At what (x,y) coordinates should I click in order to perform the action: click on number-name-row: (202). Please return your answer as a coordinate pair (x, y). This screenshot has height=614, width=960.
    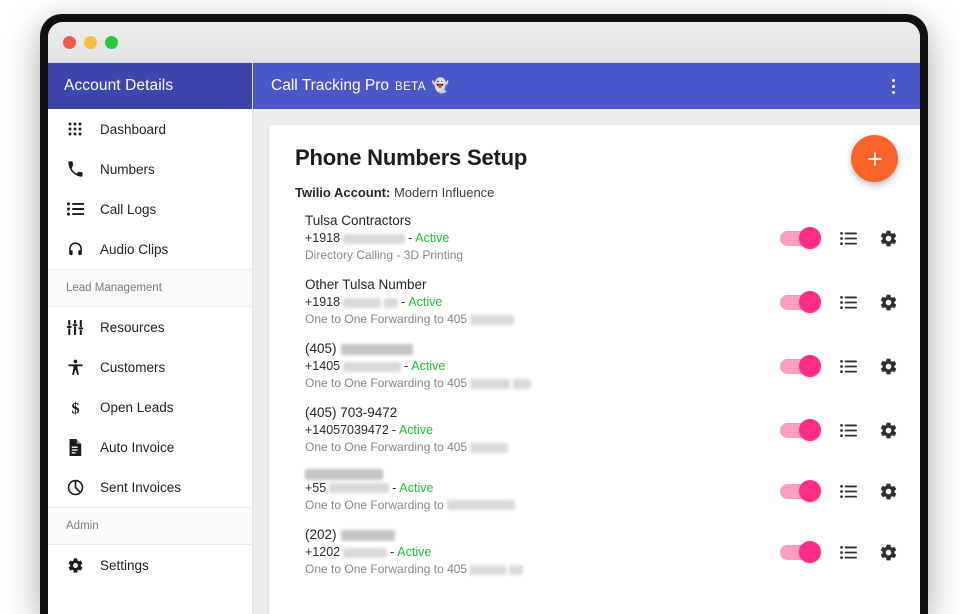
    Looking at the image, I should click on (537, 535).